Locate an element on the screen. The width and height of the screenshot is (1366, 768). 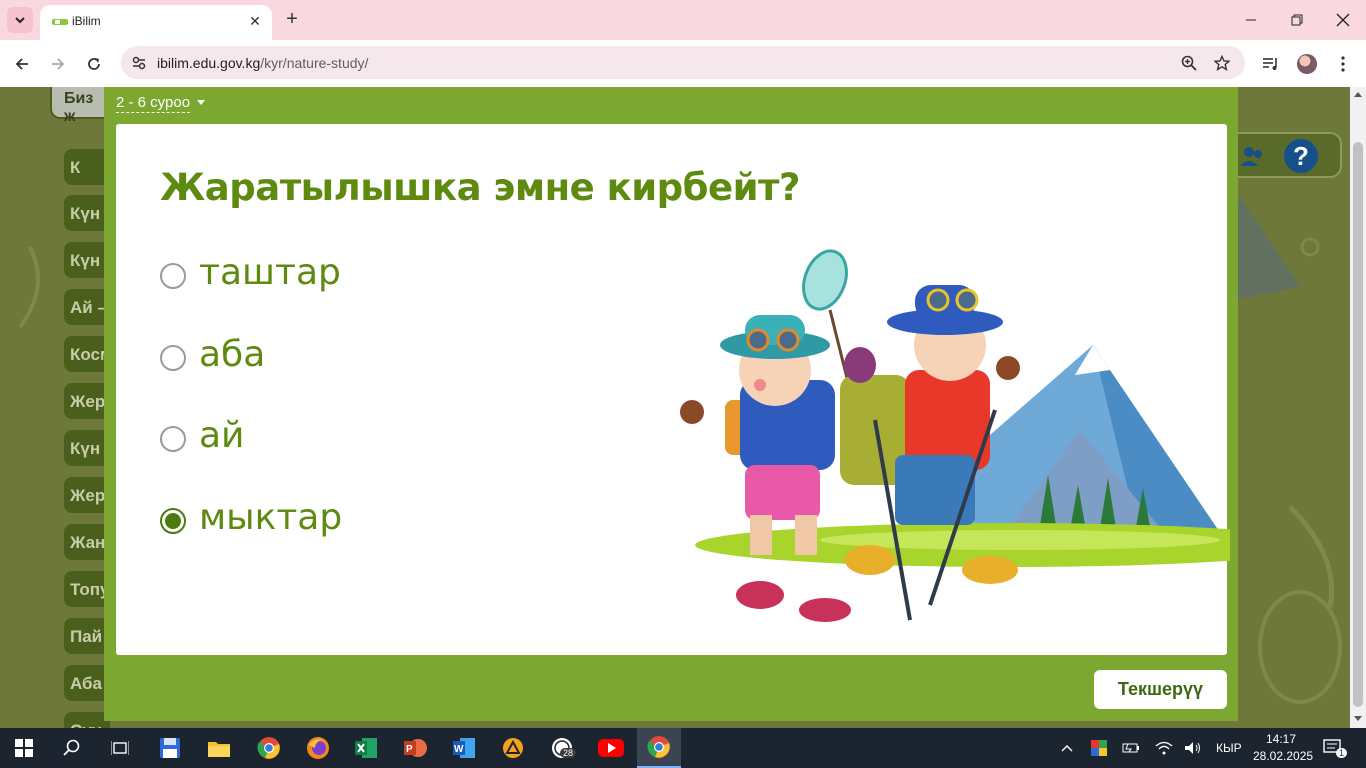
address-bar: ibilim.edu.gov.kg/kyr/nature-study/ is located at coordinates (683, 62).